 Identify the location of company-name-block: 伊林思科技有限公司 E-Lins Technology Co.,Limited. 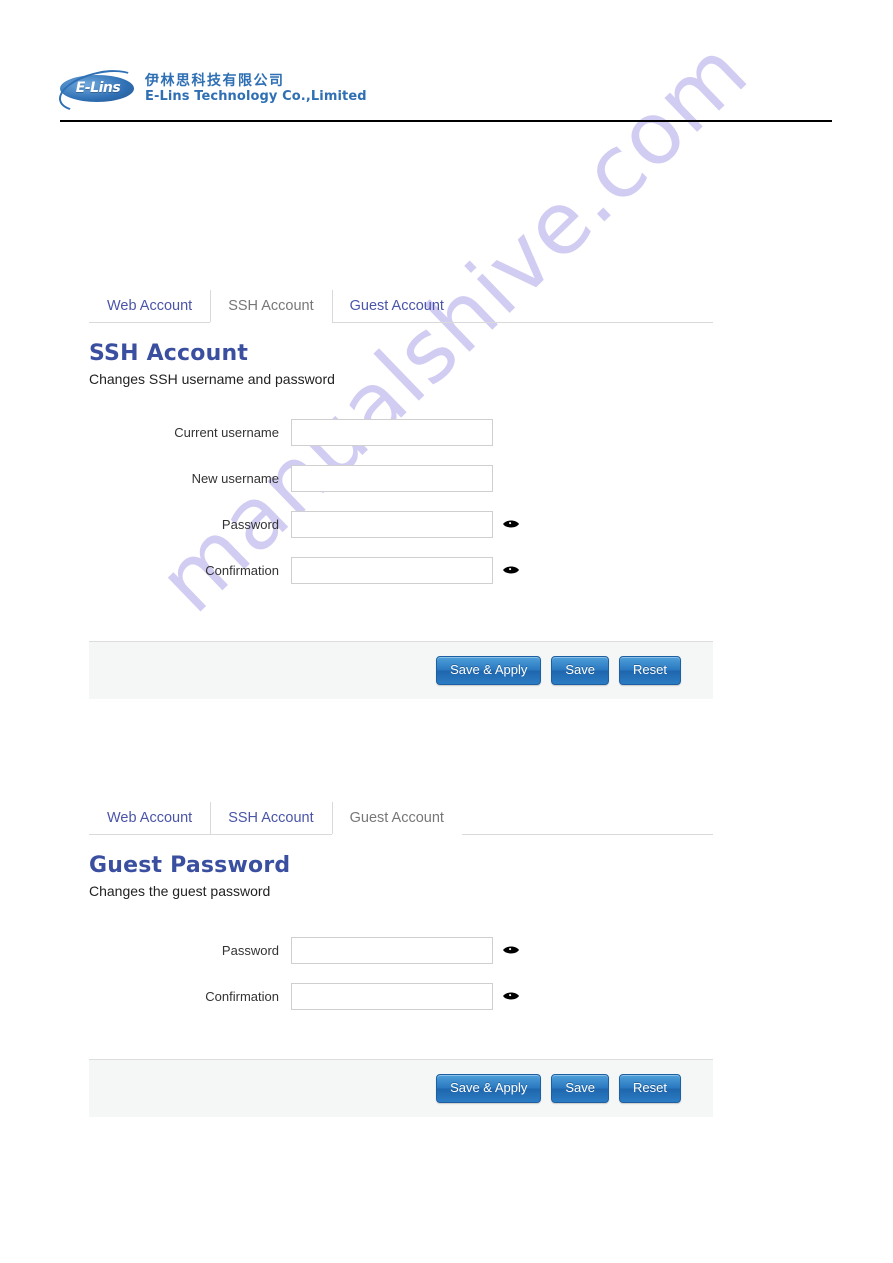
(256, 88).